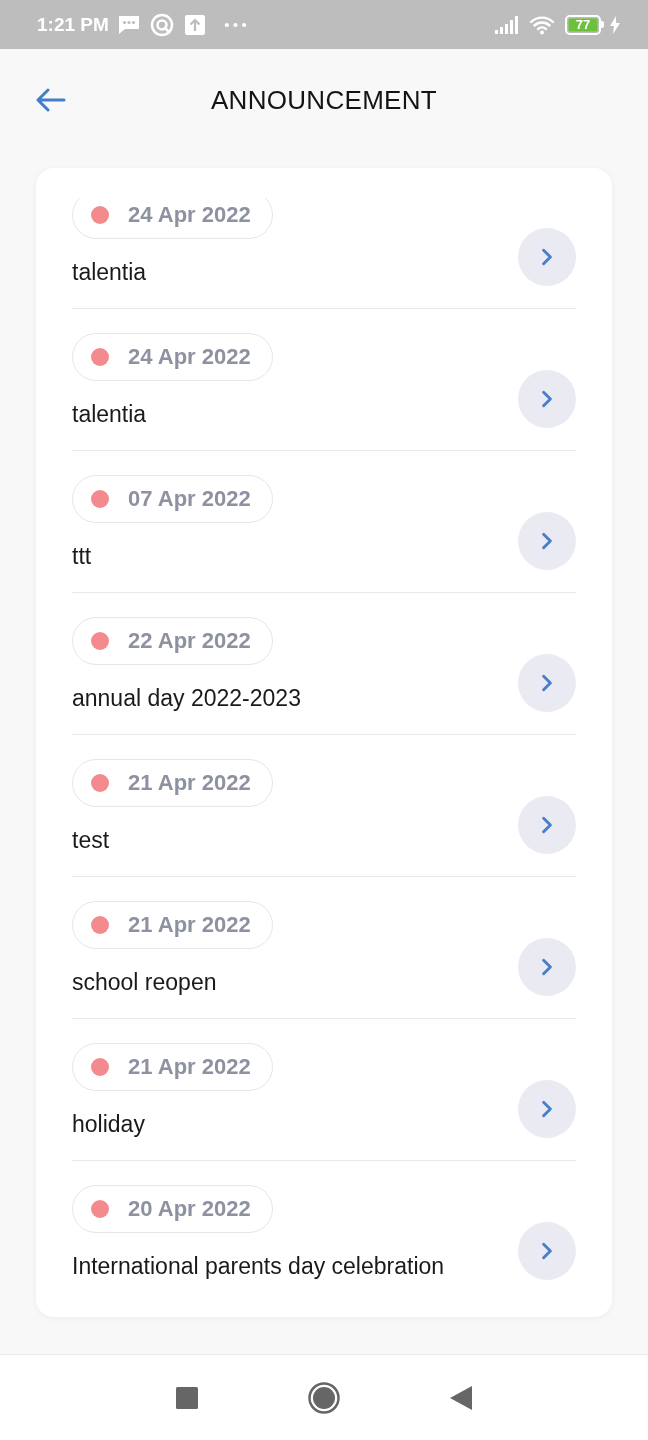 The width and height of the screenshot is (648, 1440). What do you see at coordinates (542, 24) in the screenshot?
I see `wifi-icon` at bounding box center [542, 24].